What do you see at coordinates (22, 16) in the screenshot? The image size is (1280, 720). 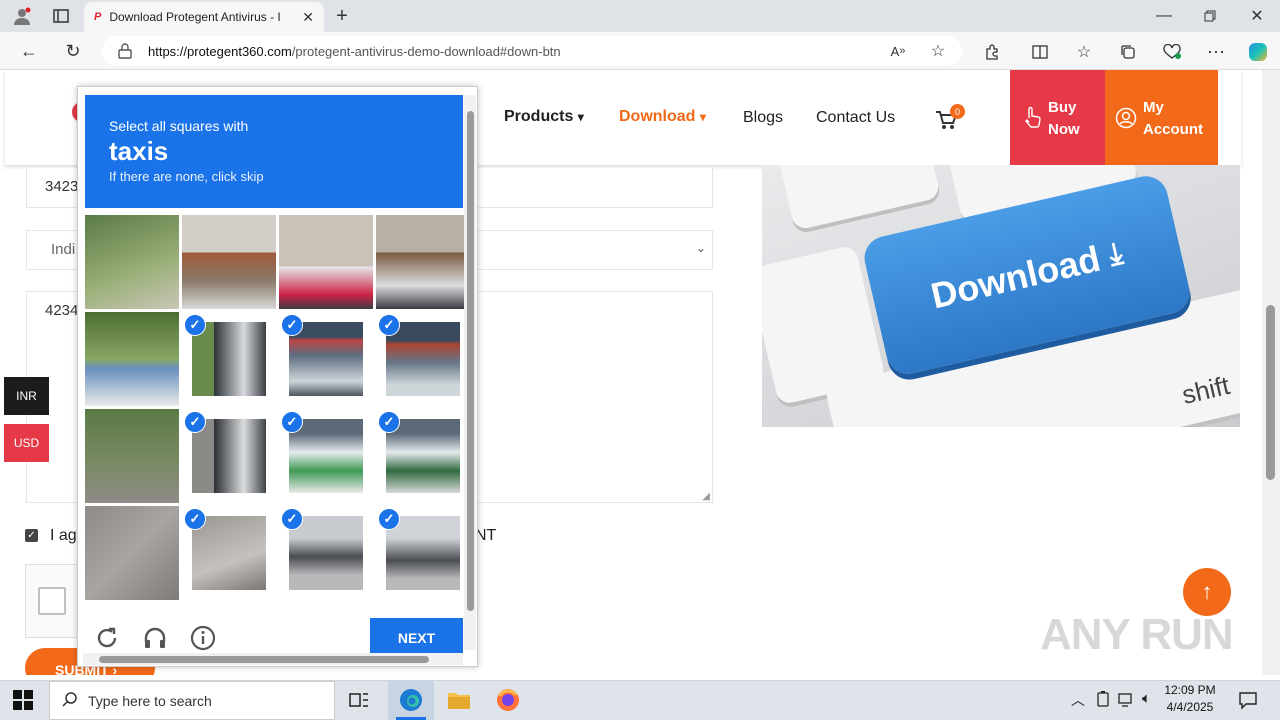 I see `profile-icon` at bounding box center [22, 16].